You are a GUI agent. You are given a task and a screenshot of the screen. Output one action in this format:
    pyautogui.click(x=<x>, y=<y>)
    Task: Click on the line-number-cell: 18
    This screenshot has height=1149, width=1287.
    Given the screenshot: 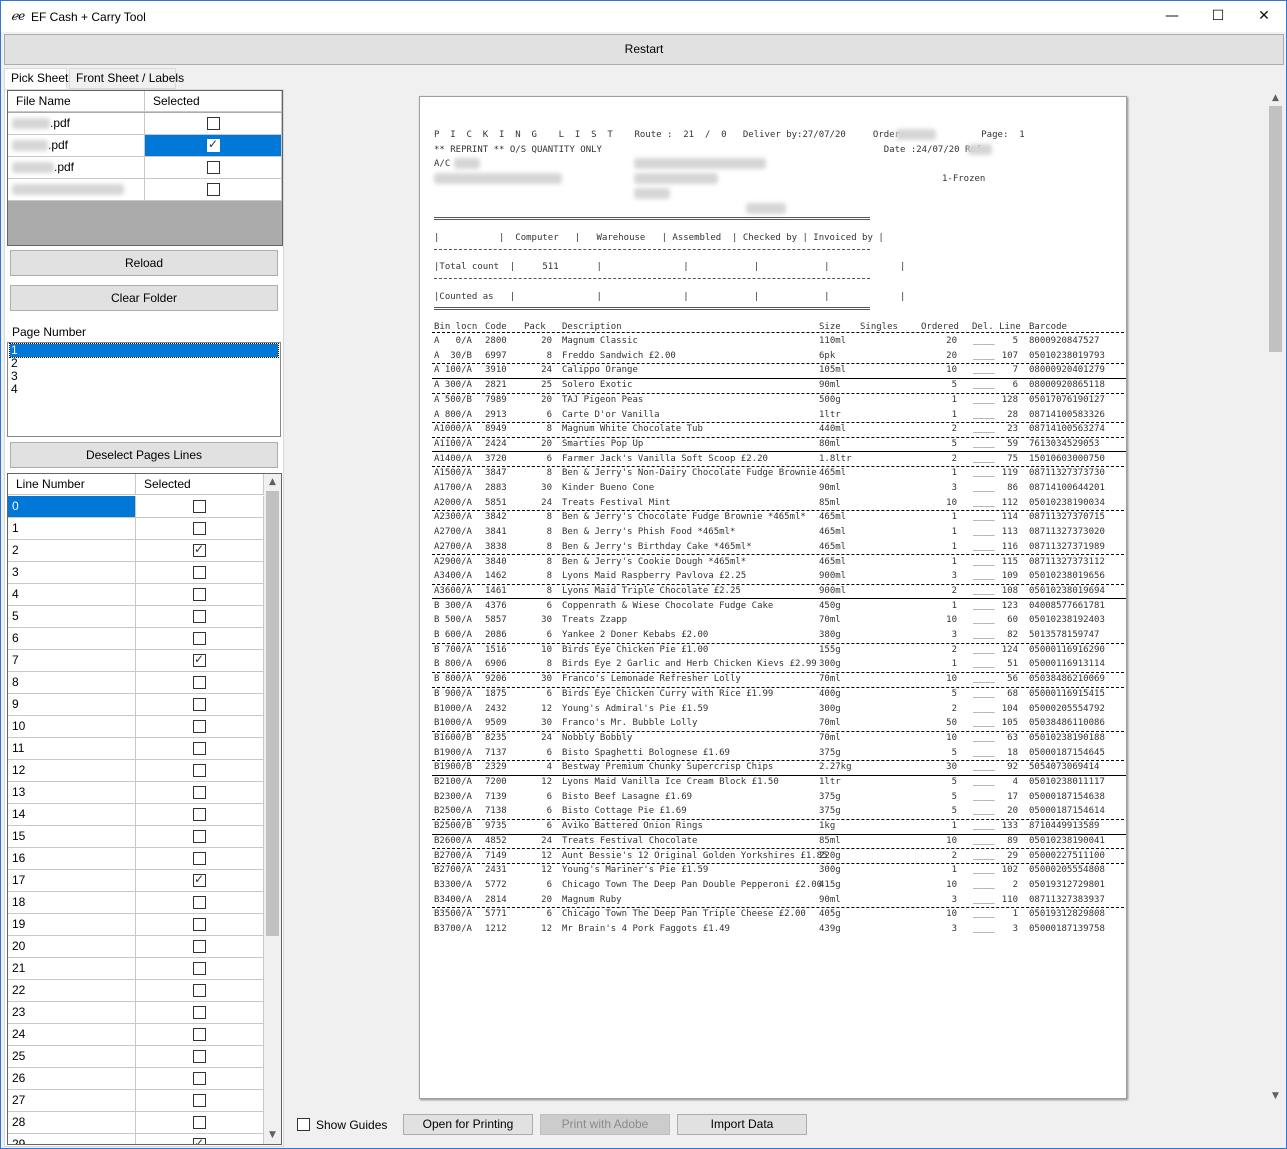 What is the action you would take?
    pyautogui.click(x=72, y=902)
    